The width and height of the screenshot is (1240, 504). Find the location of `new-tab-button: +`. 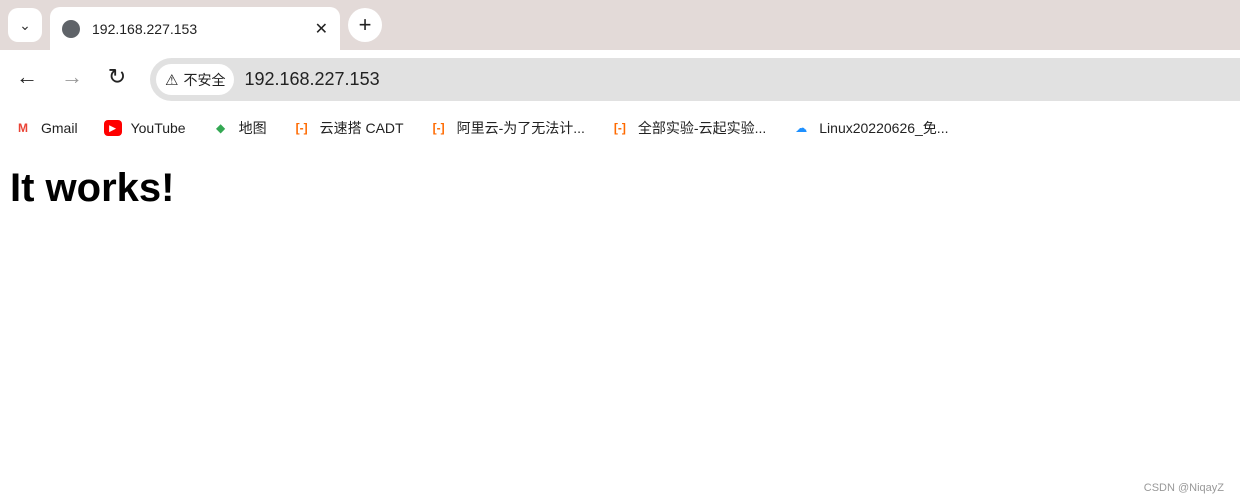

new-tab-button: + is located at coordinates (365, 25).